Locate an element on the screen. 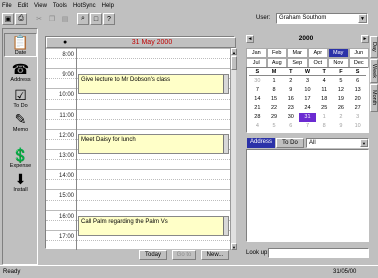 The width and height of the screenshot is (378, 278). month-feb: Feb is located at coordinates (276, 53).